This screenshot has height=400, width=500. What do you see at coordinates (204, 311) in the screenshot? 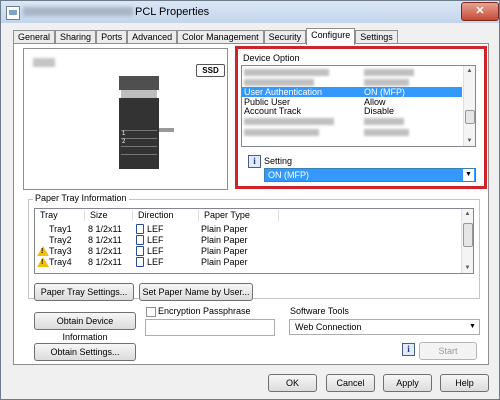
I see `encryption-passphrase-label: Encryption Passphrase` at bounding box center [204, 311].